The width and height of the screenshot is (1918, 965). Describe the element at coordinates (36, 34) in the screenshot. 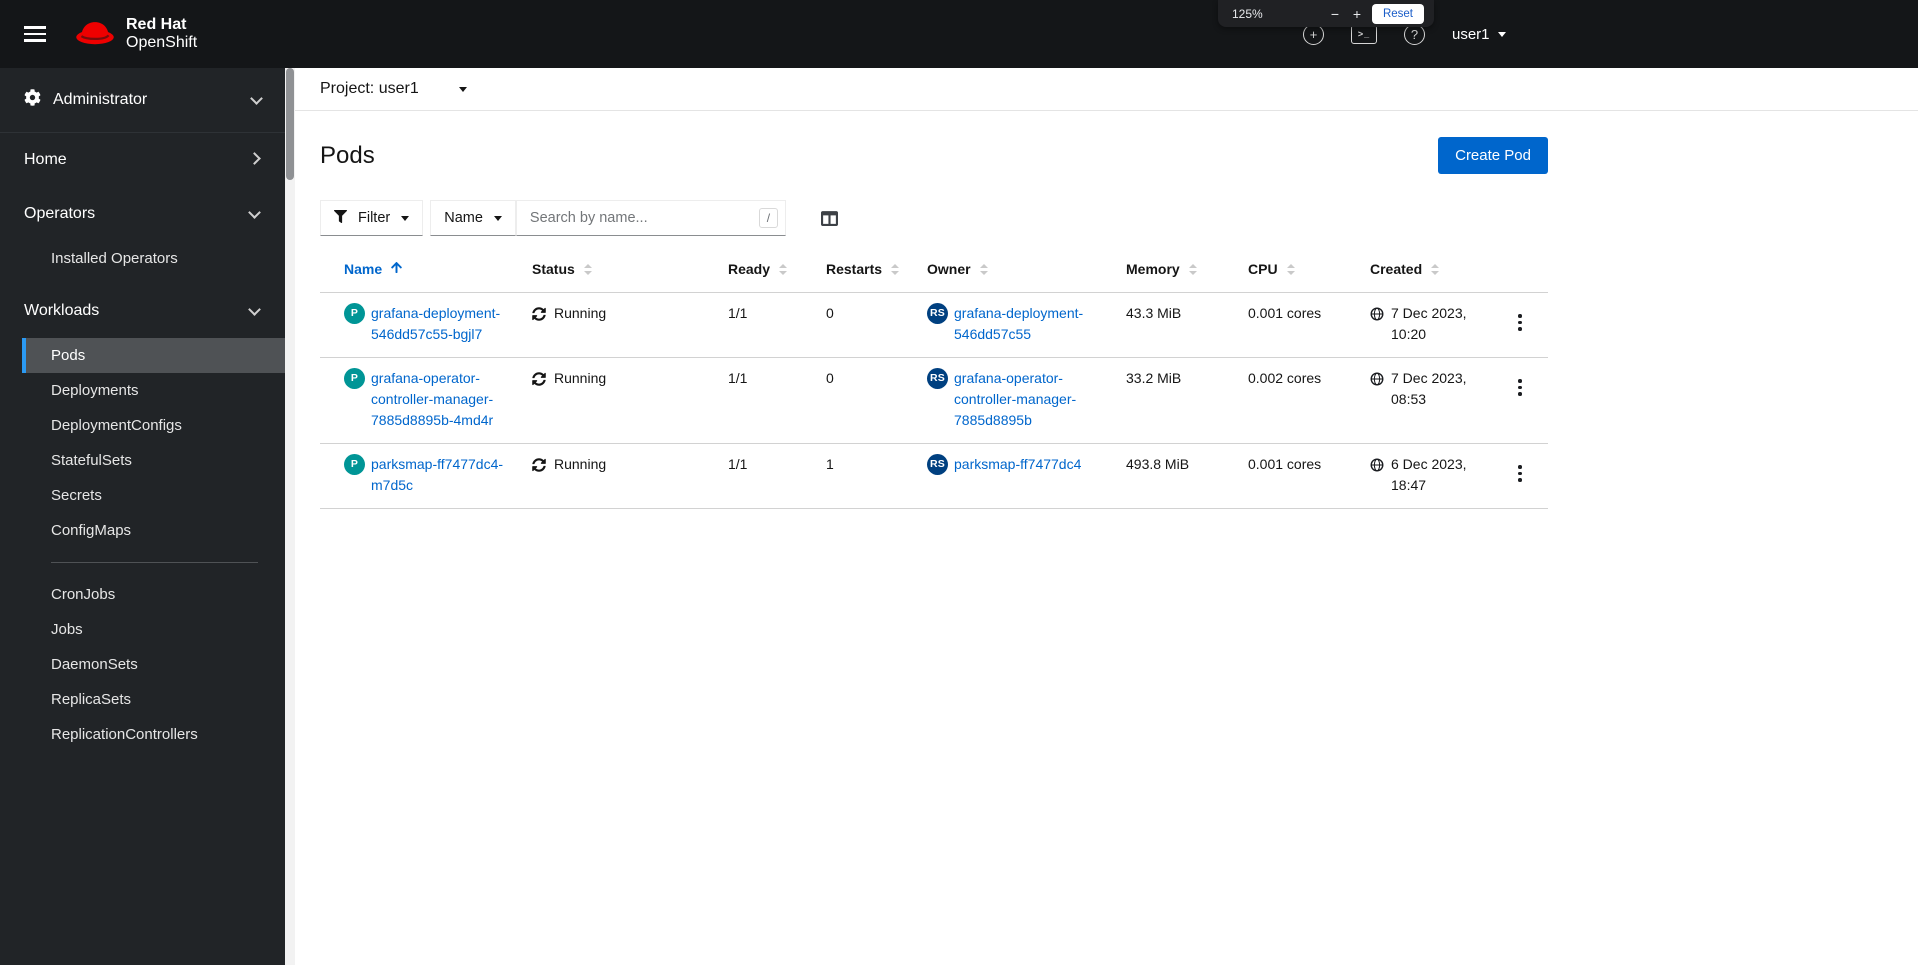

I see `hamburger-menu-icon` at that location.